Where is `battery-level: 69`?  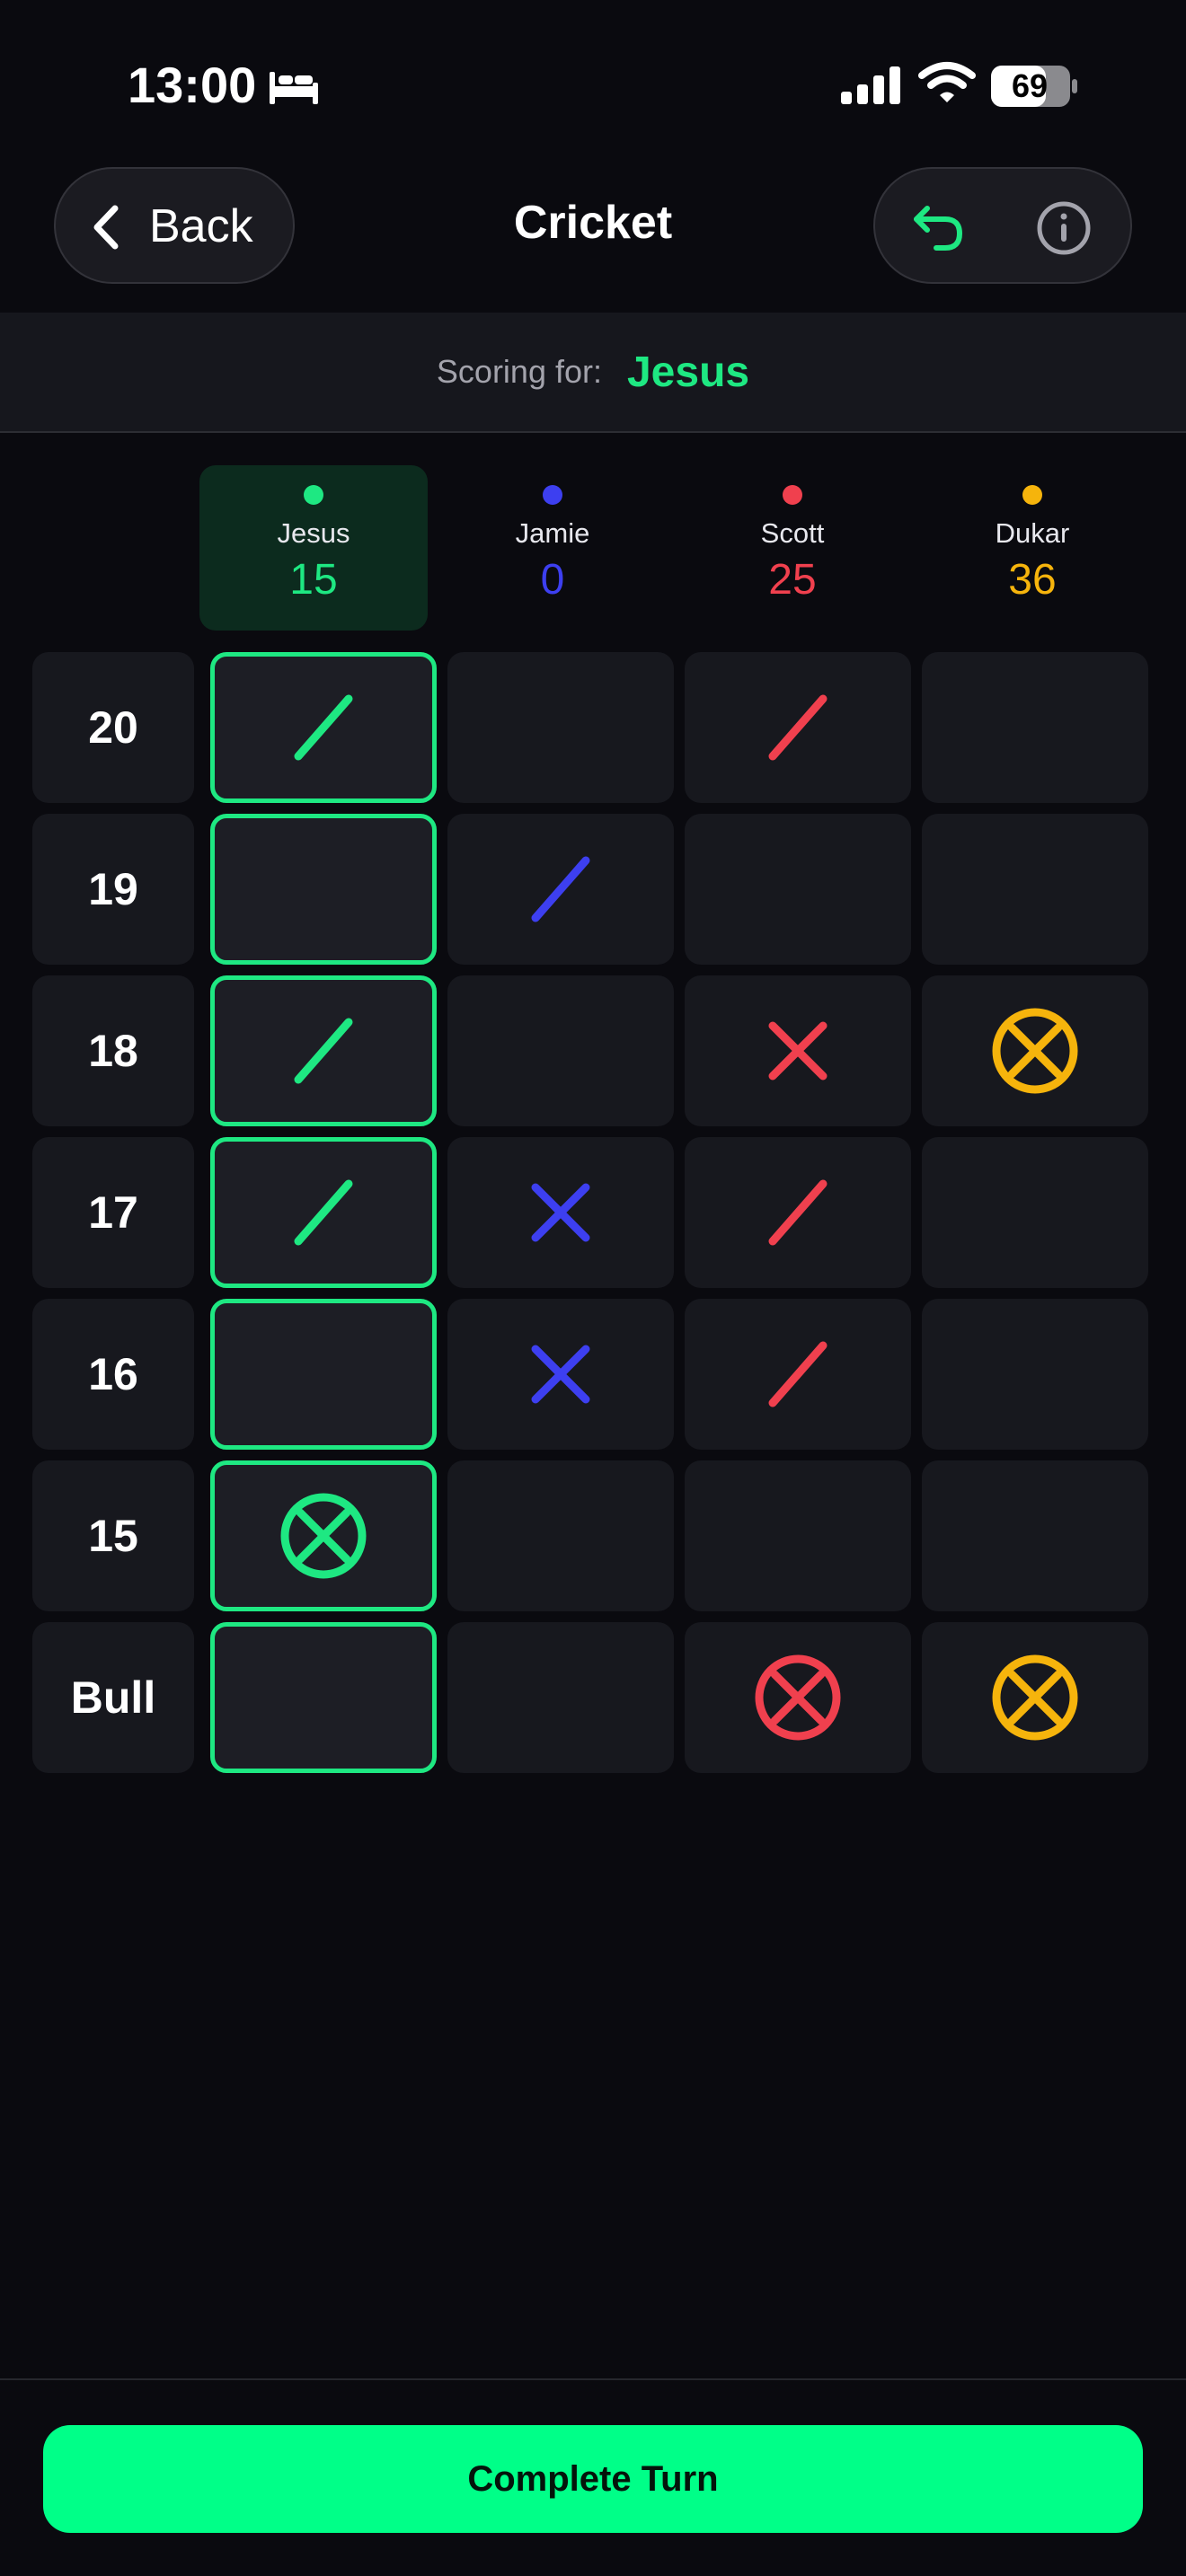
battery-level: 69 is located at coordinates (1030, 85).